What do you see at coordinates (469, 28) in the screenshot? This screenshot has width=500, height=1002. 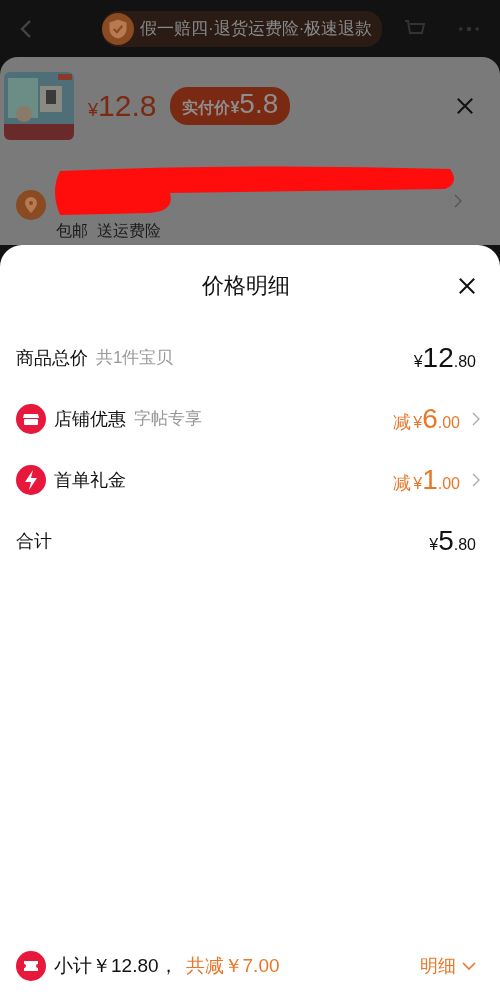 I see `more-icon` at bounding box center [469, 28].